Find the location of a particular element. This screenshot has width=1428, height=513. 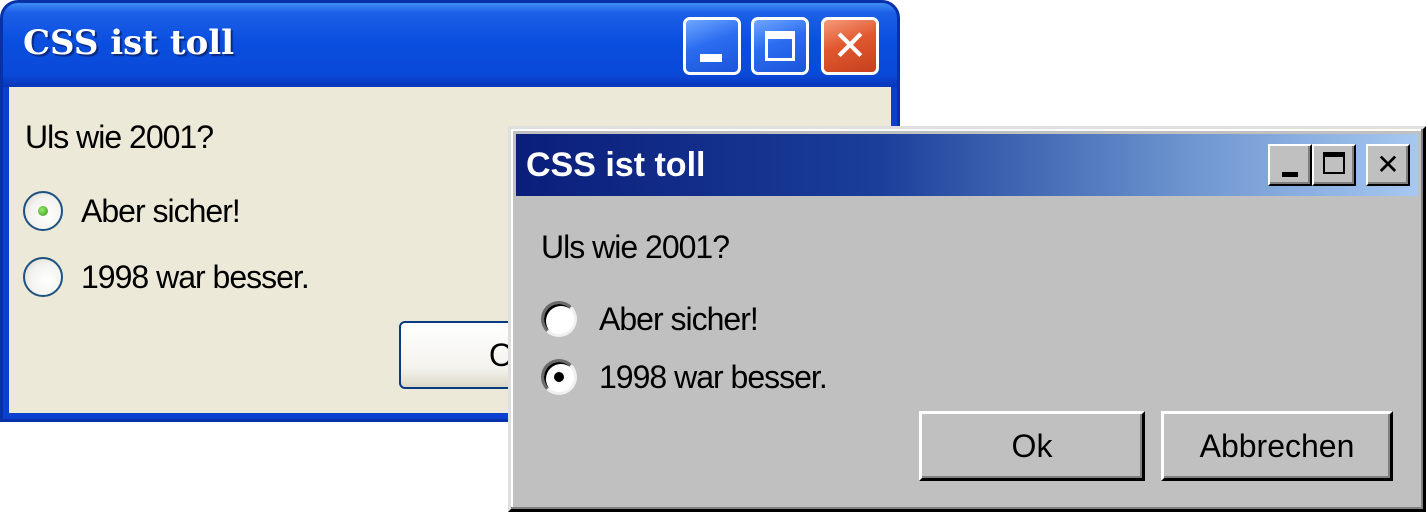

classic-close-button: ✕ is located at coordinates (1388, 165).